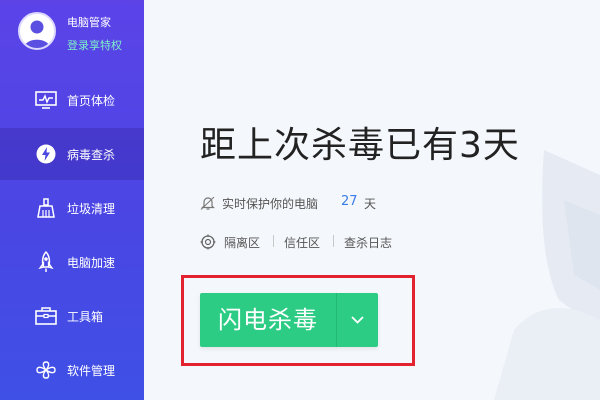 The image size is (600, 400). Describe the element at coordinates (94, 45) in the screenshot. I see `login-link: 登录享特权` at that location.